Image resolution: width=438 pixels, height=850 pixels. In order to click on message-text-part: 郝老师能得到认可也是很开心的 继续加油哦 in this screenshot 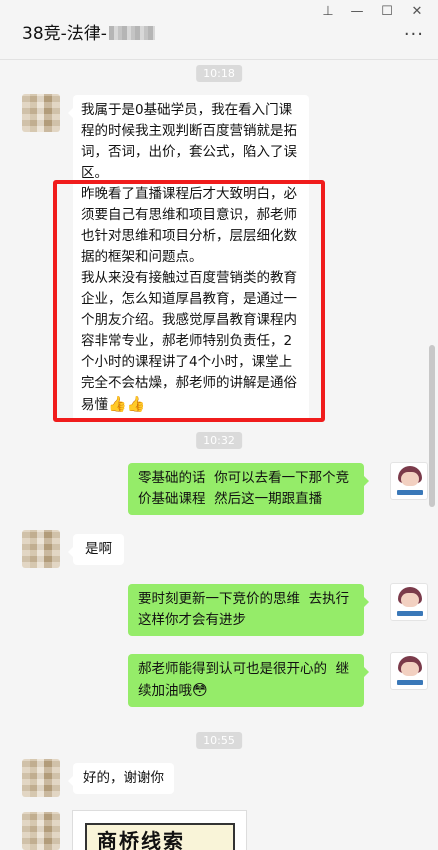, I will do `click(244, 680)`.